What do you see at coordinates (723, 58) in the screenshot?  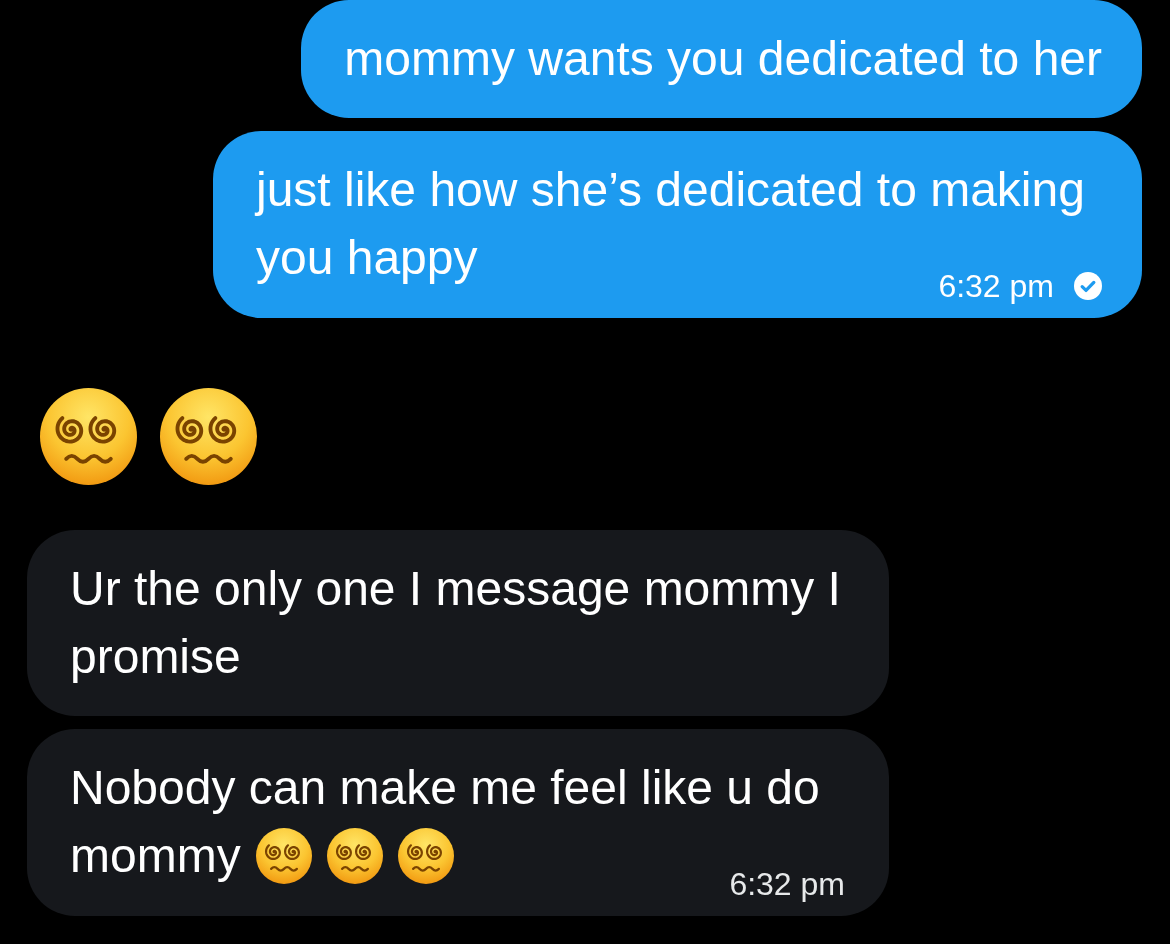 I see `message-text: mommy wants you dedicated to her` at bounding box center [723, 58].